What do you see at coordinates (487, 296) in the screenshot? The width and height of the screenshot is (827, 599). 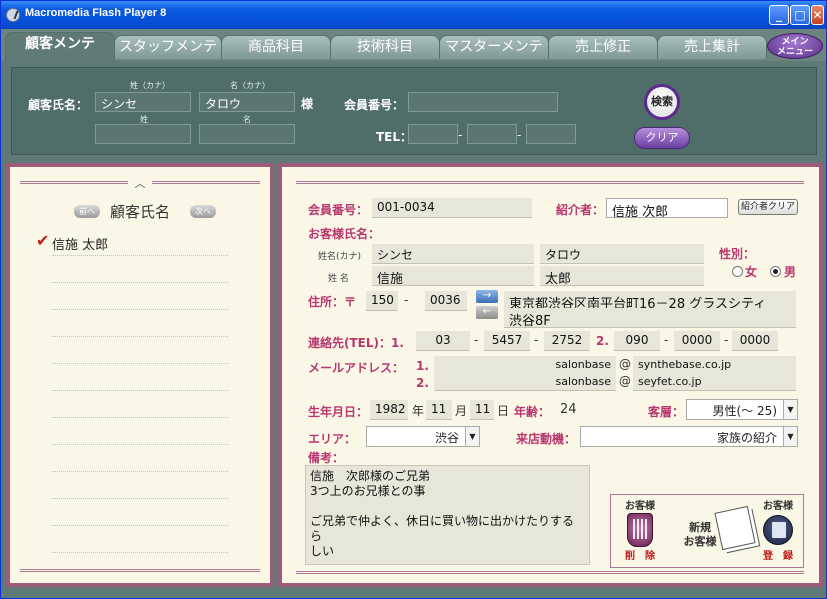 I see `zip-to-address-button: →` at bounding box center [487, 296].